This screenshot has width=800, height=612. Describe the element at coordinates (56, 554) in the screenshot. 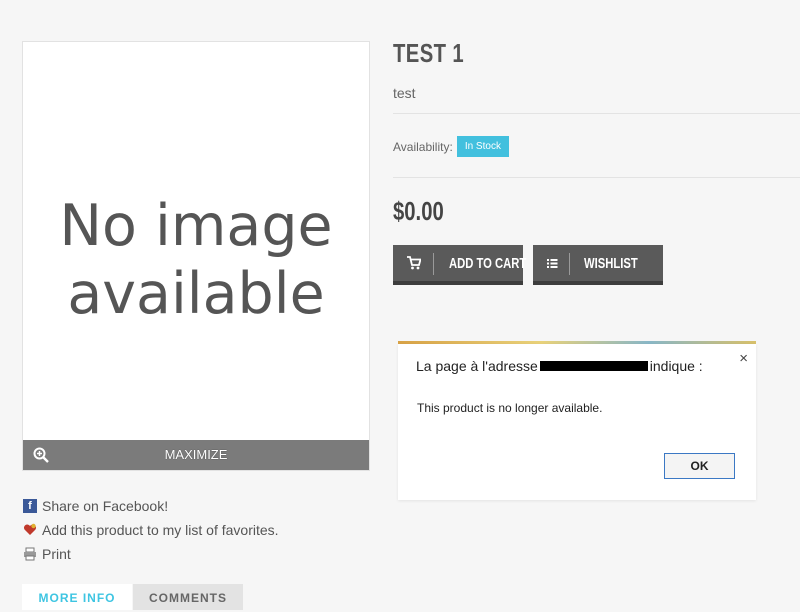

I see `print-label: Print` at that location.